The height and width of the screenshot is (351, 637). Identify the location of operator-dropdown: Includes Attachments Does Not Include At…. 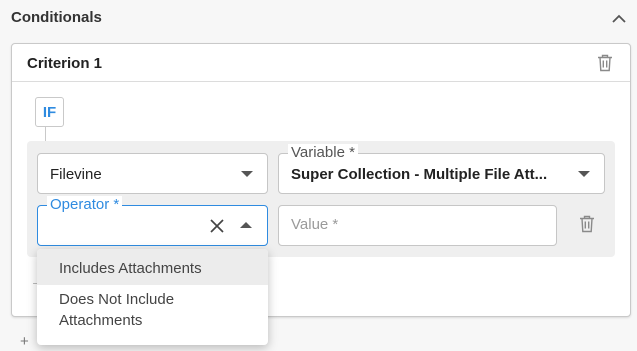
(152, 297).